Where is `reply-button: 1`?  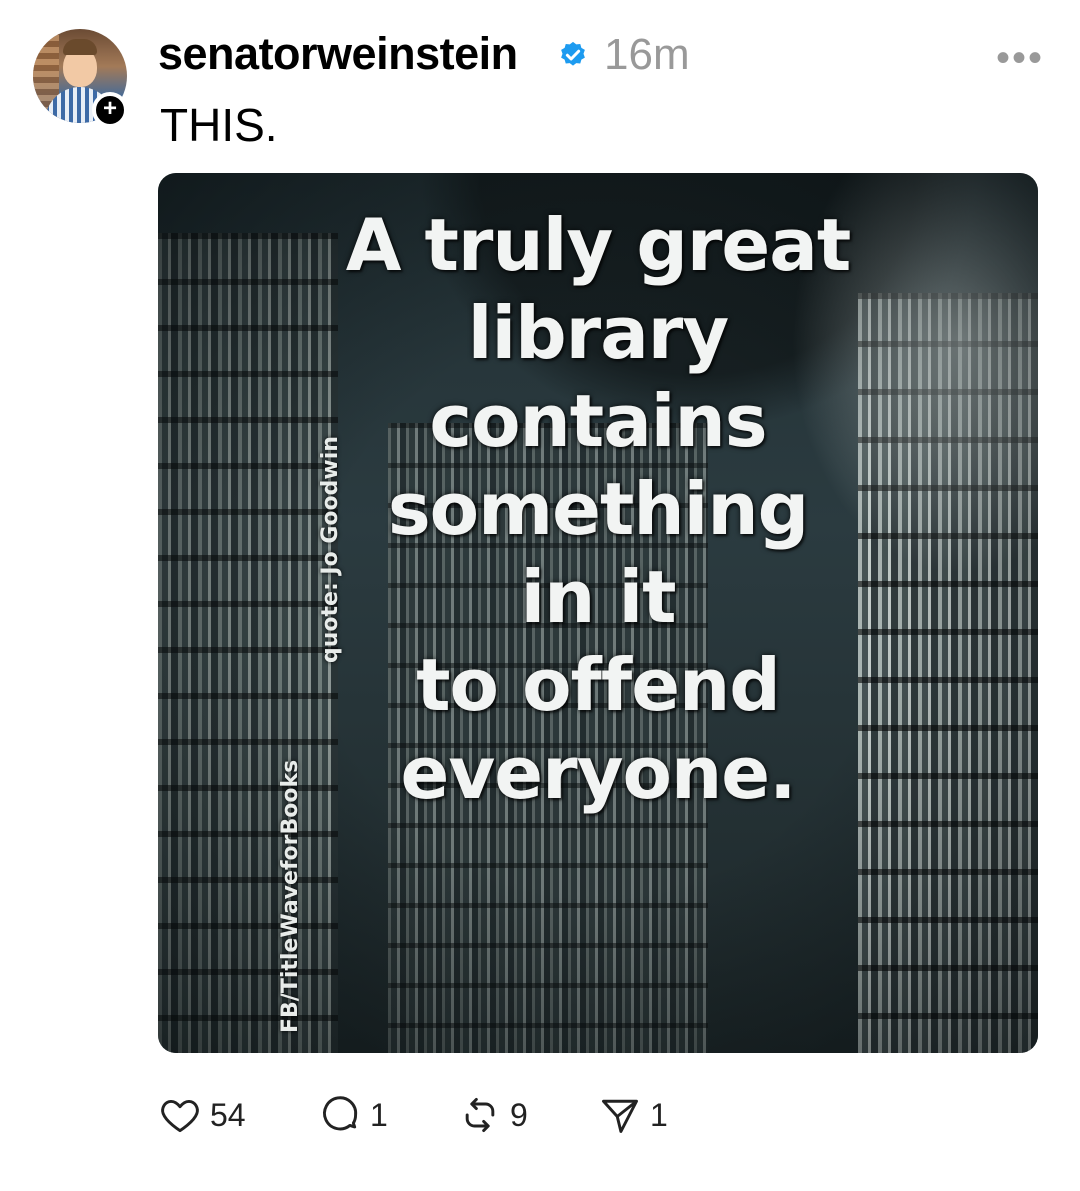
reply-button: 1 is located at coordinates (353, 1115).